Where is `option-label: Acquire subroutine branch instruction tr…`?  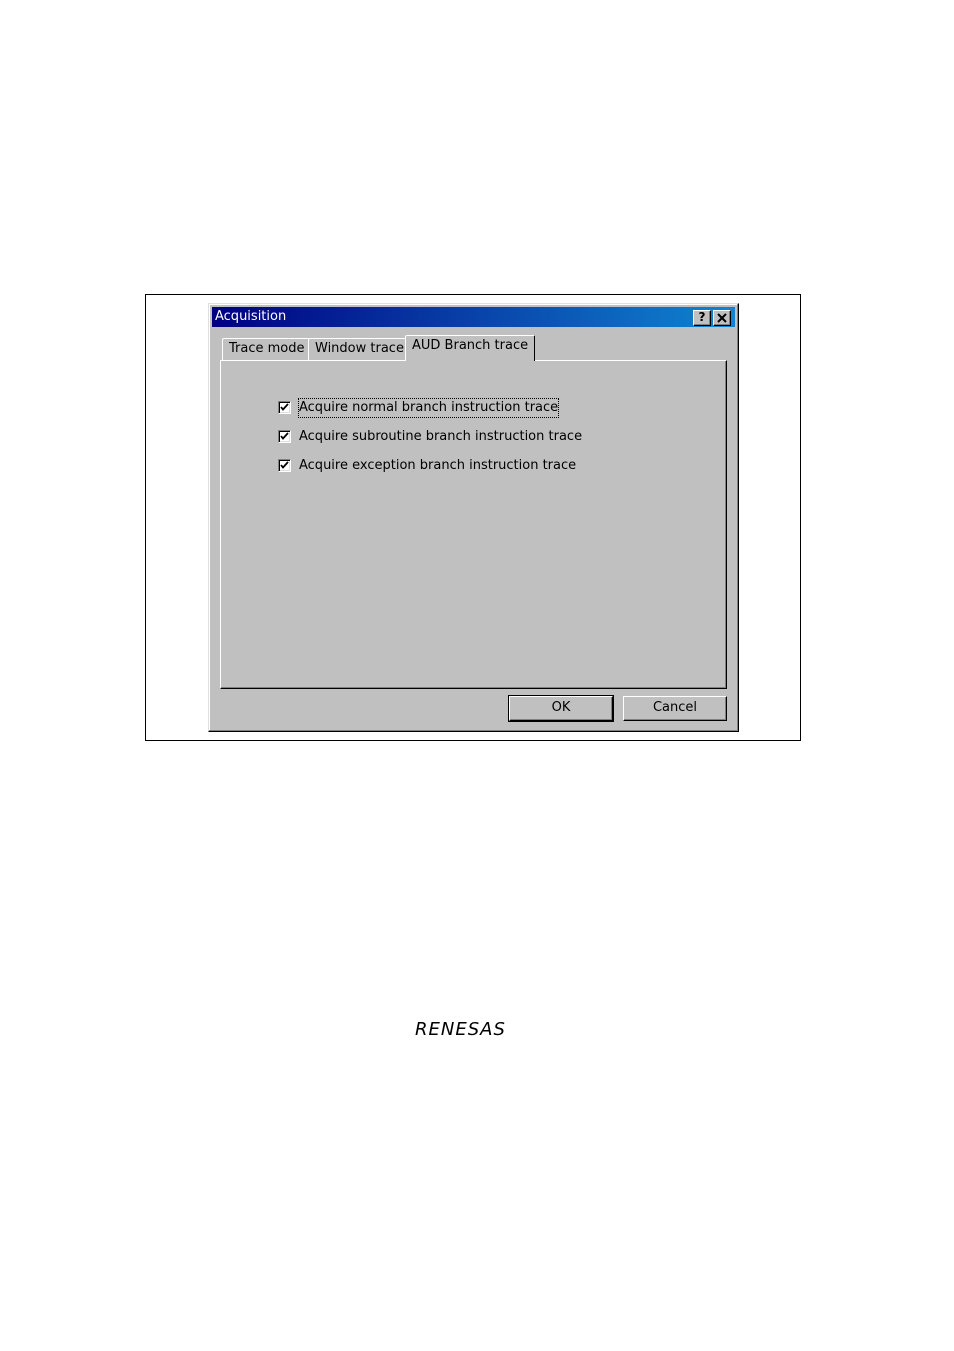
option-label: Acquire subroutine branch instruction tr… is located at coordinates (441, 436).